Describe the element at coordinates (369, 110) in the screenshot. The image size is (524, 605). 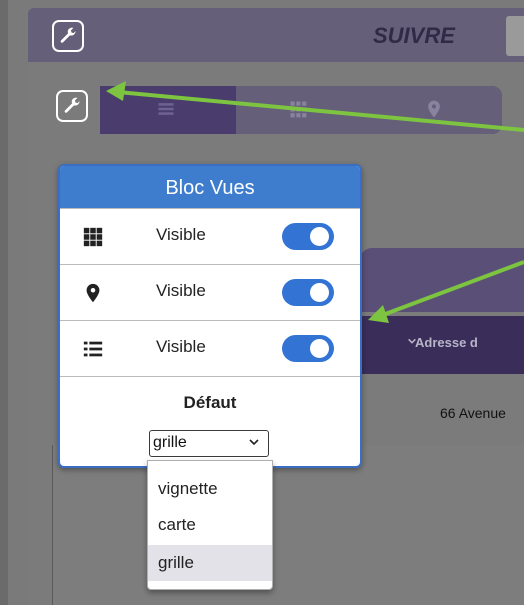
I see `view-switcher-inactive` at that location.